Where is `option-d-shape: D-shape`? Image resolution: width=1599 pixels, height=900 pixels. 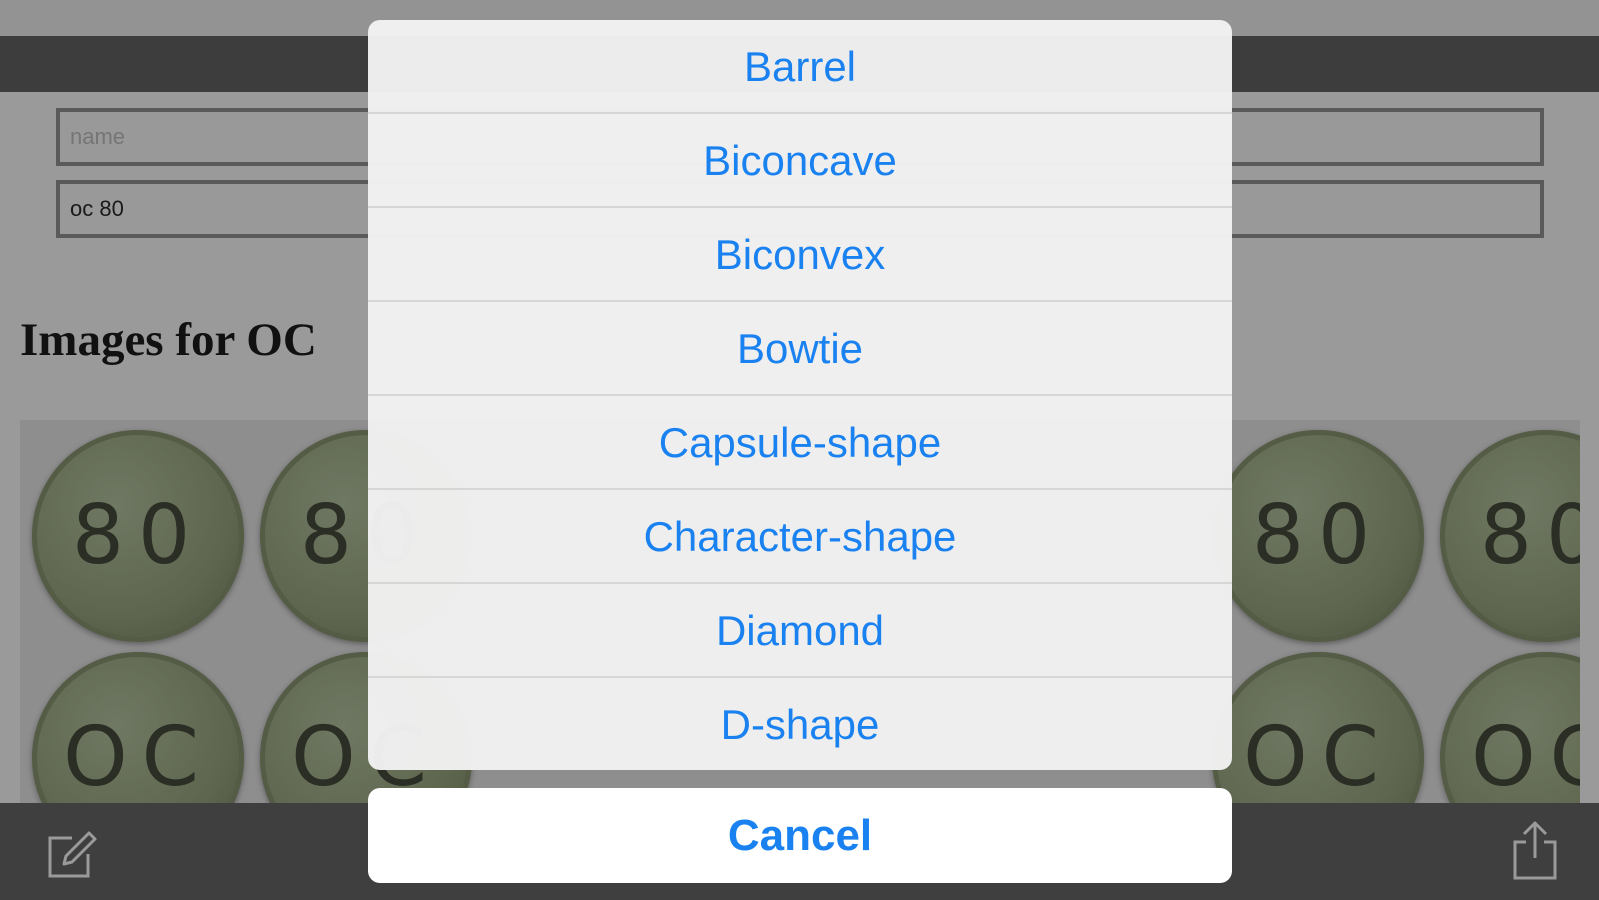 option-d-shape: D-shape is located at coordinates (800, 724).